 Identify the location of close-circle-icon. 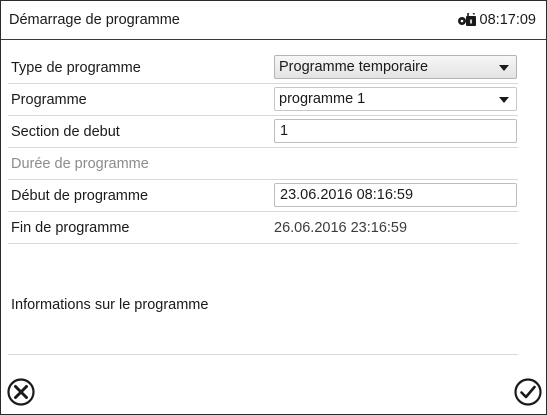
(21, 392).